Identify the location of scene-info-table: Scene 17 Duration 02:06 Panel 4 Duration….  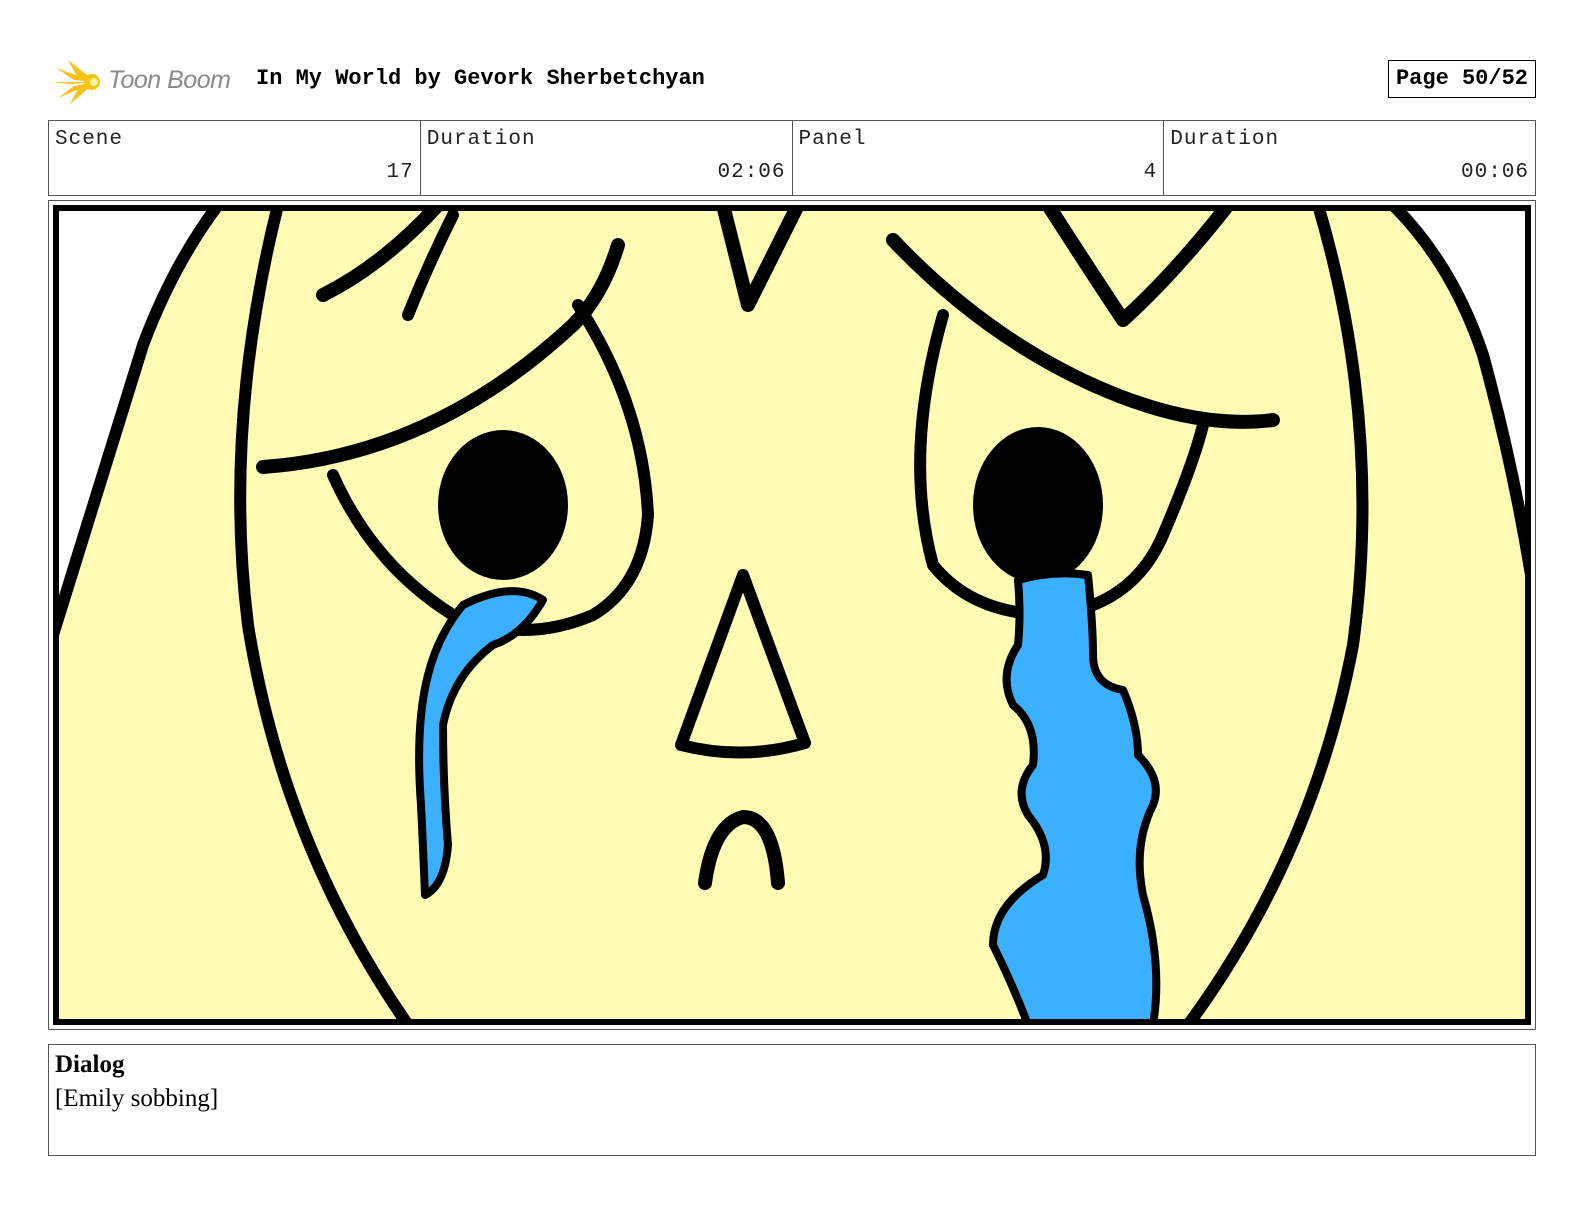
(792, 158).